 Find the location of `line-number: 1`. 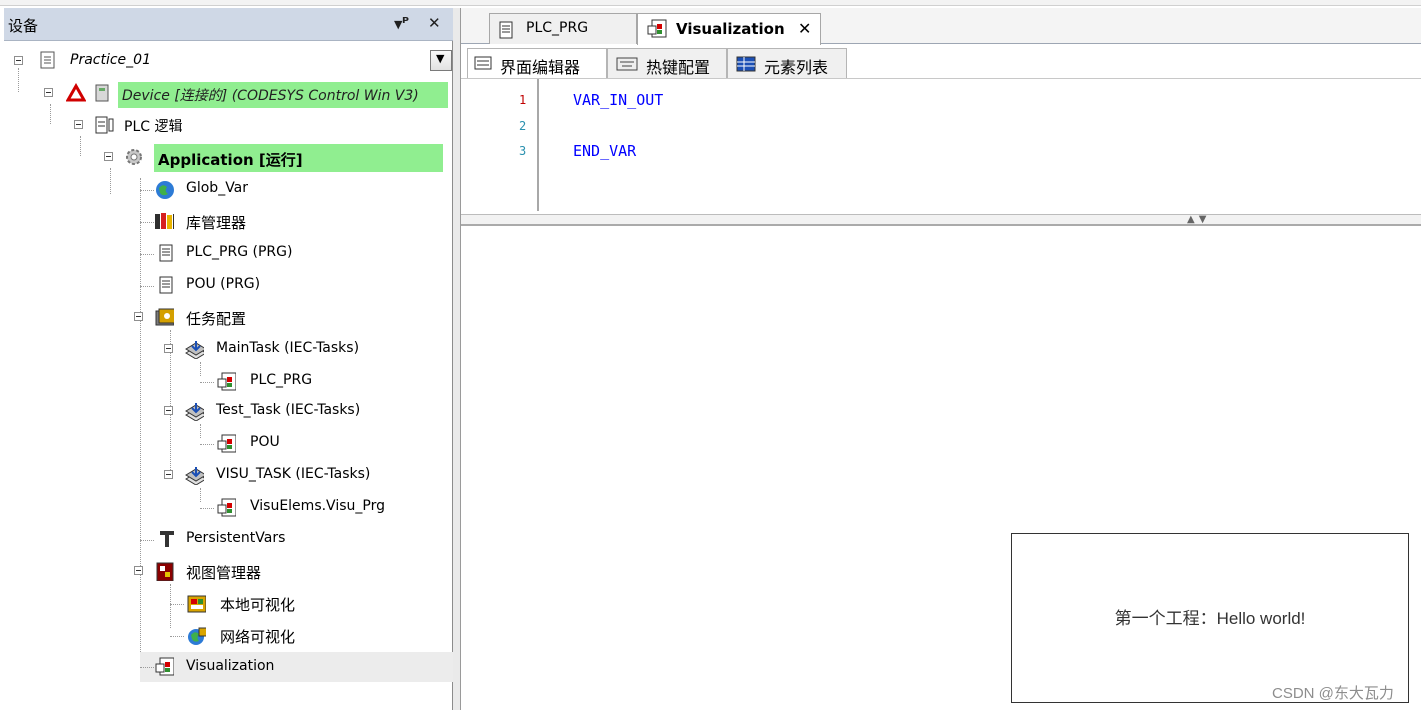

line-number: 1 is located at coordinates (523, 100).